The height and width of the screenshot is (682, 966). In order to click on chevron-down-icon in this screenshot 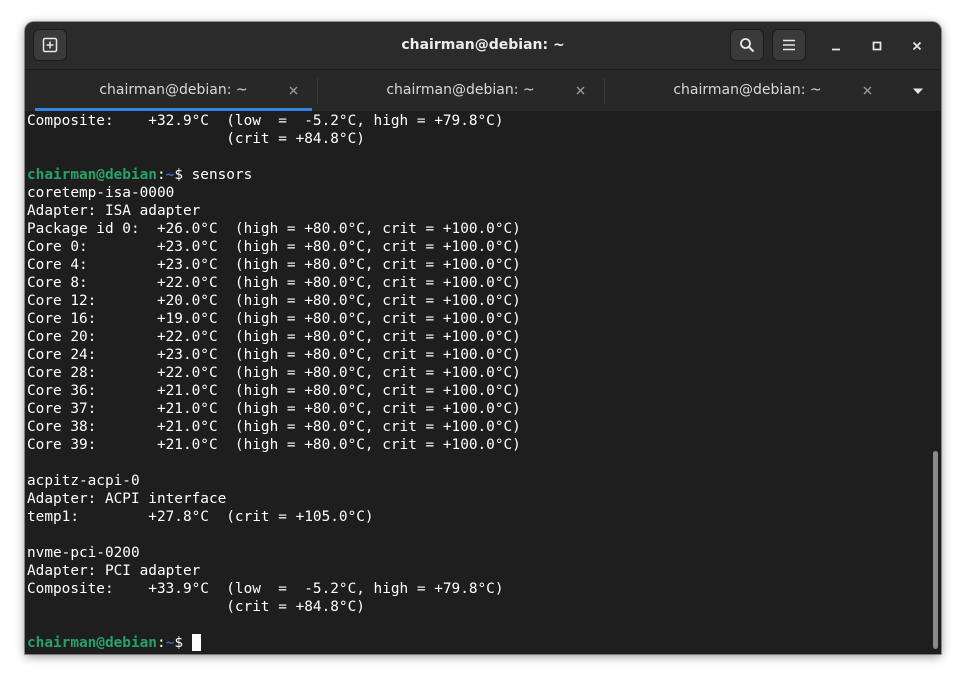, I will do `click(918, 91)`.